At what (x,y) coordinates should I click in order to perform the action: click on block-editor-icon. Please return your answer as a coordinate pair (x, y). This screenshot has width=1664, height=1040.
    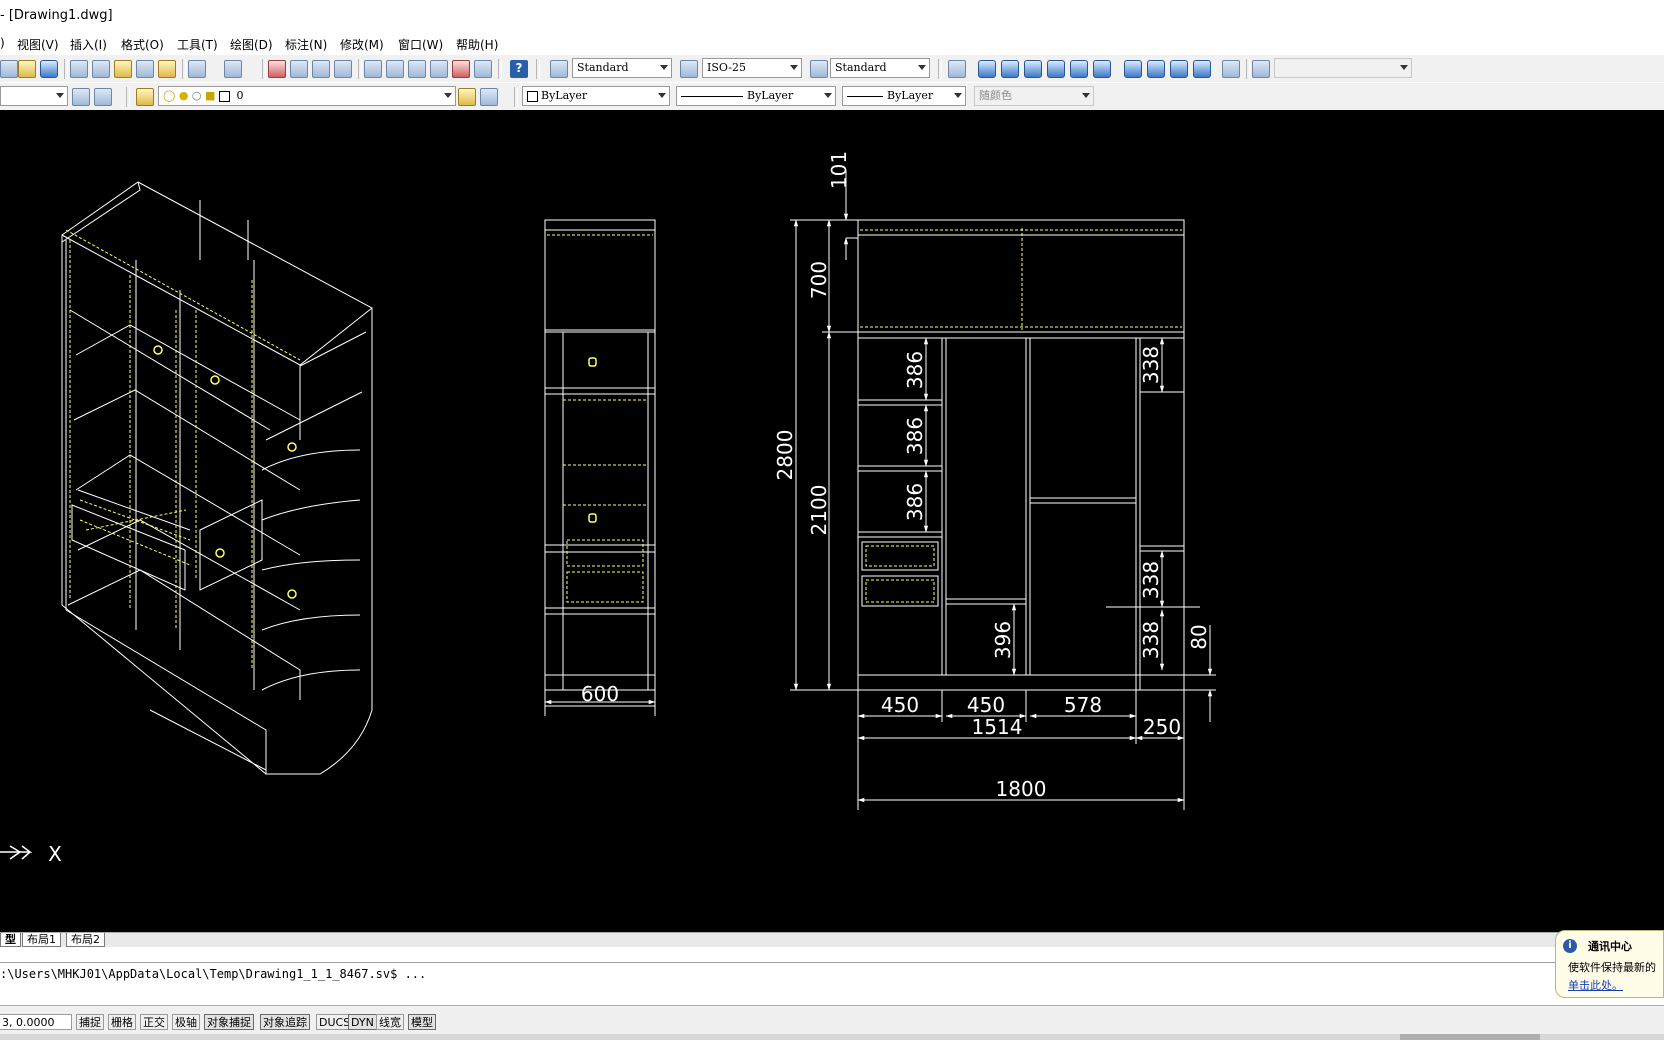
    Looking at the image, I should click on (167, 69).